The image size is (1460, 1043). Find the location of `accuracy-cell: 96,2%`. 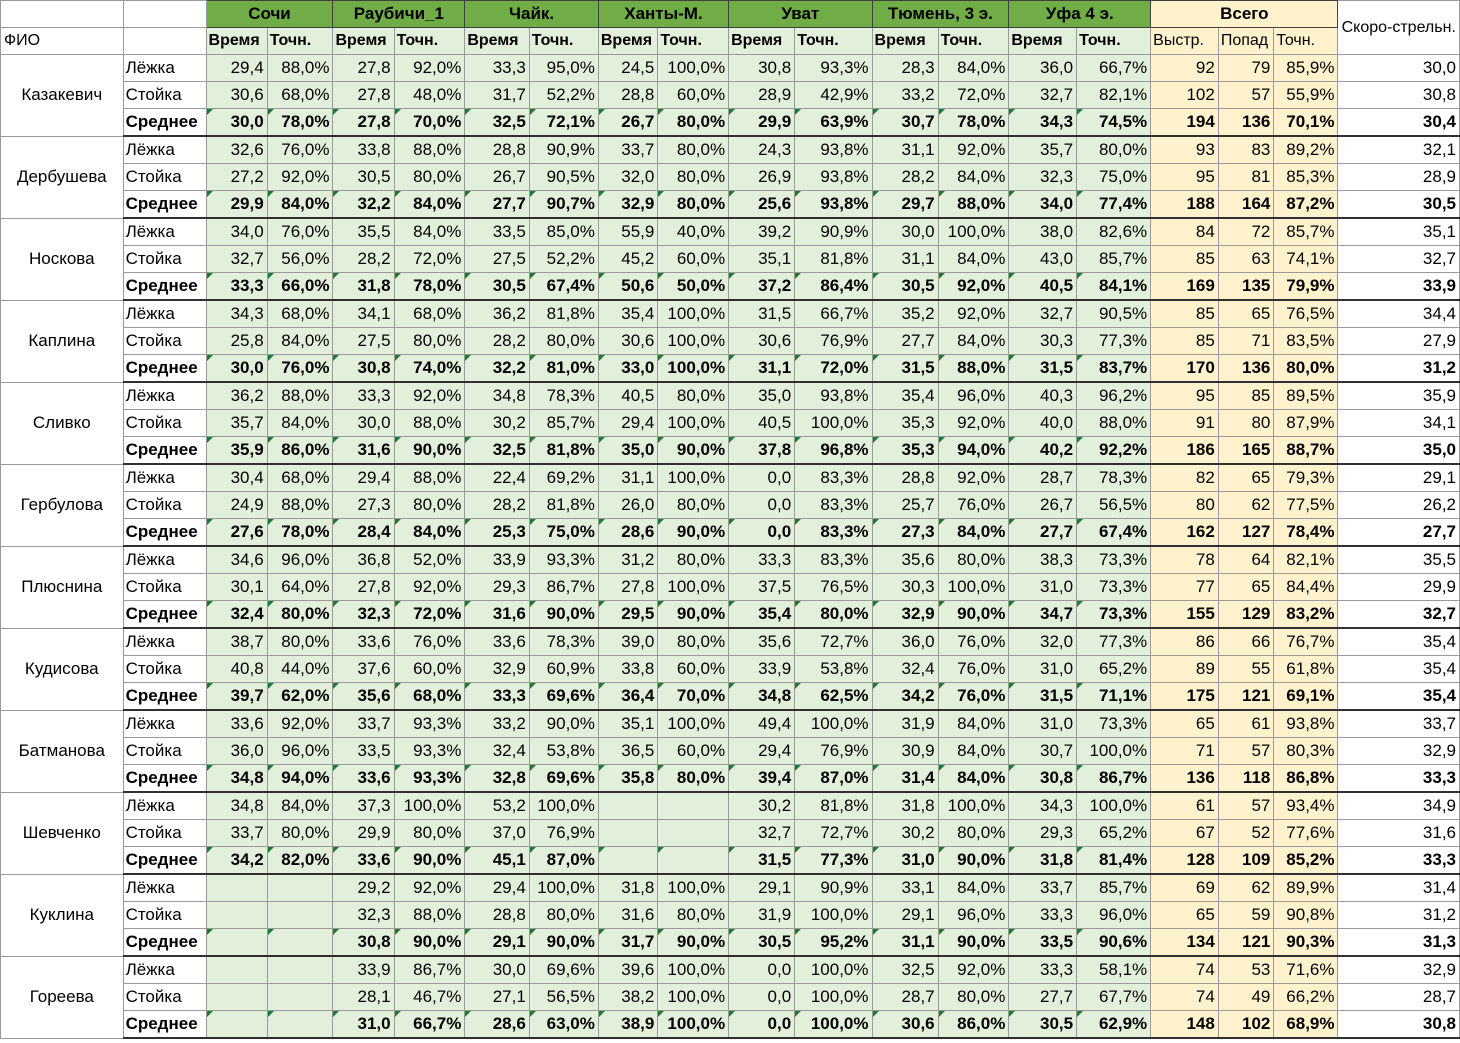

accuracy-cell: 96,2% is located at coordinates (1114, 395).